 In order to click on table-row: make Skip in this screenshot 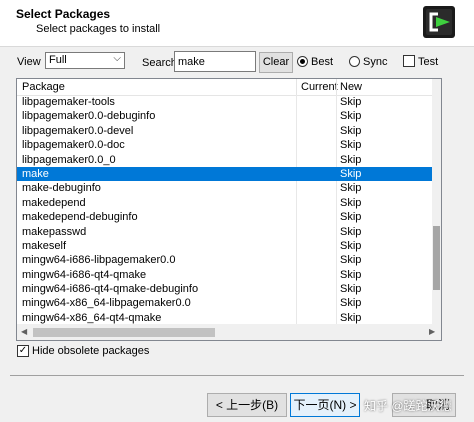, I will do `click(225, 174)`.